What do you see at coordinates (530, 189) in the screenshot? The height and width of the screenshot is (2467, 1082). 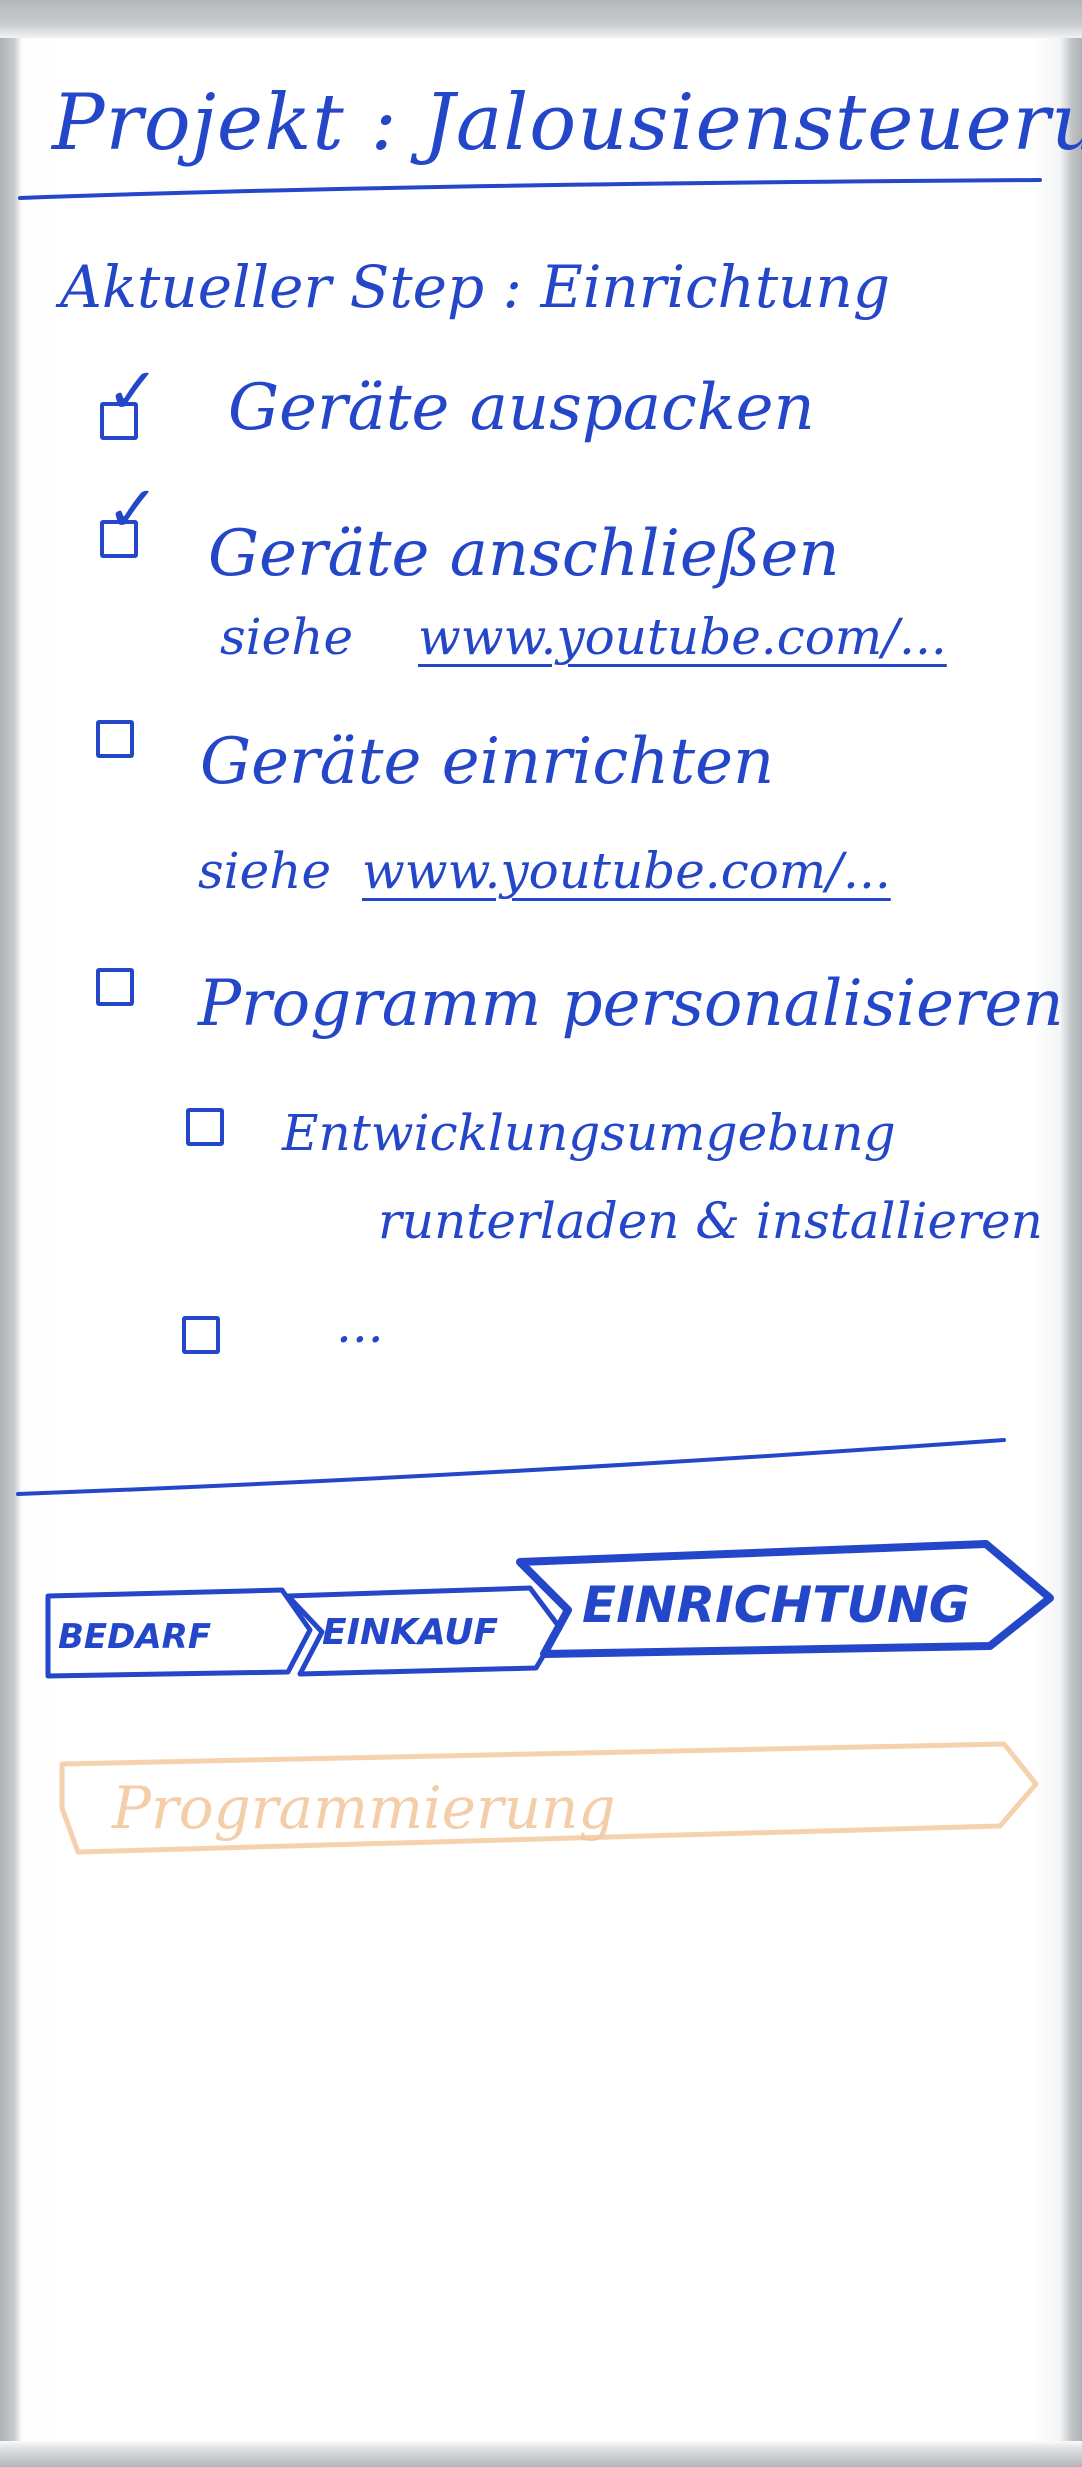 I see `title-underline` at bounding box center [530, 189].